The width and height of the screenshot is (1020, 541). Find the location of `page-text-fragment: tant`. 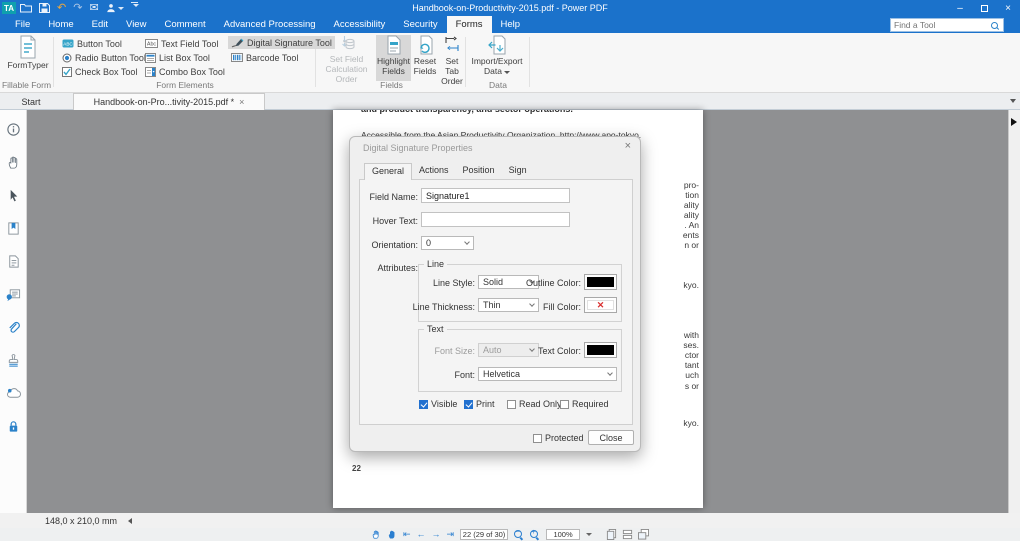

page-text-fragment: tant is located at coordinates (691, 365).